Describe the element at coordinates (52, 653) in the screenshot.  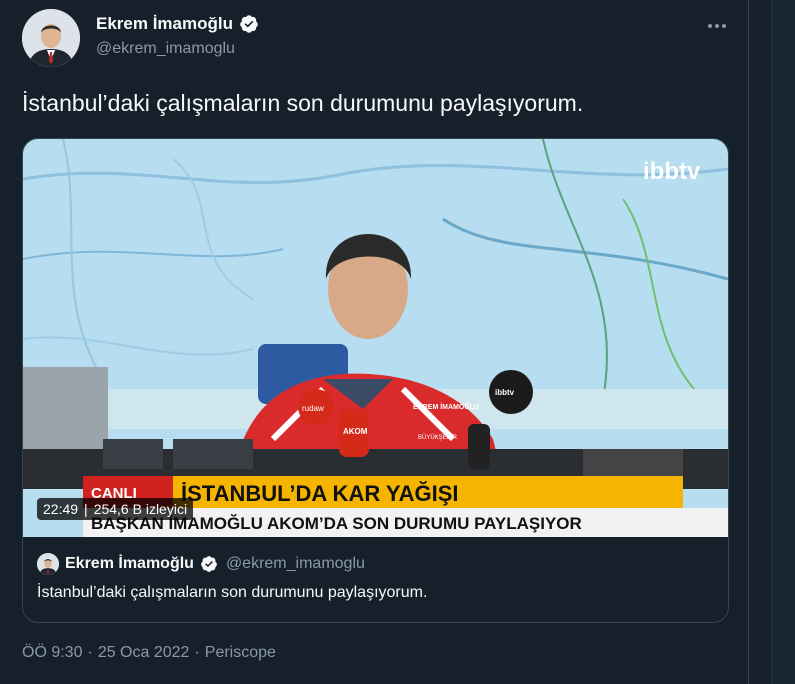
I see `tweet-time: ÖÖ 9:30` at that location.